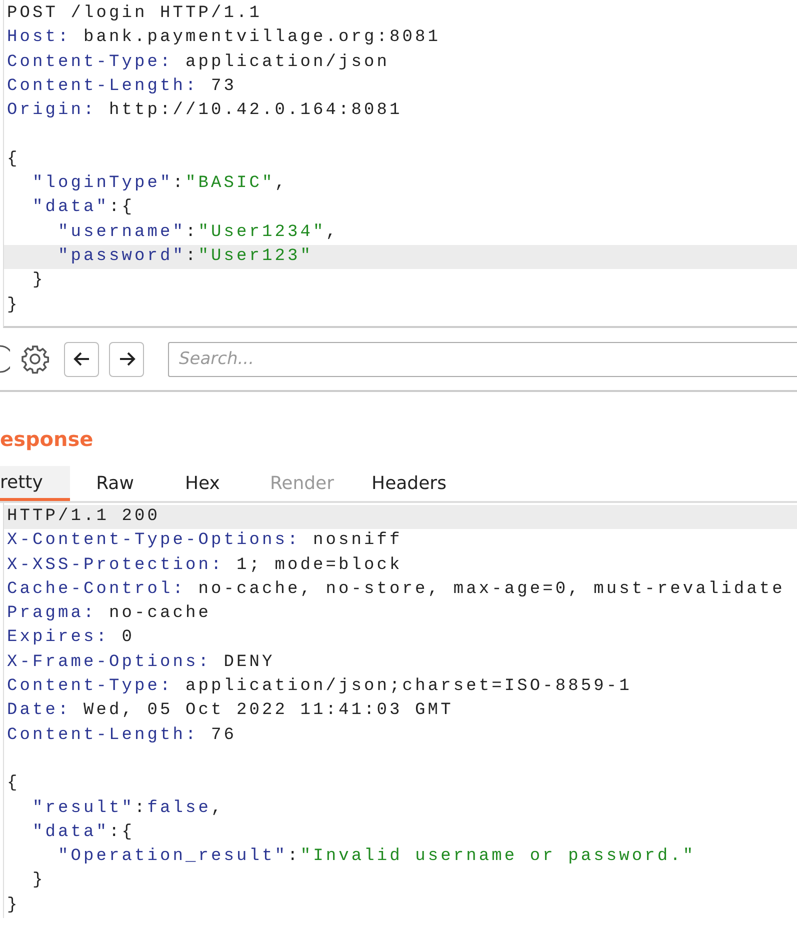 The height and width of the screenshot is (925, 797). I want to click on code-line: Content-Length: 76, so click(122, 735).